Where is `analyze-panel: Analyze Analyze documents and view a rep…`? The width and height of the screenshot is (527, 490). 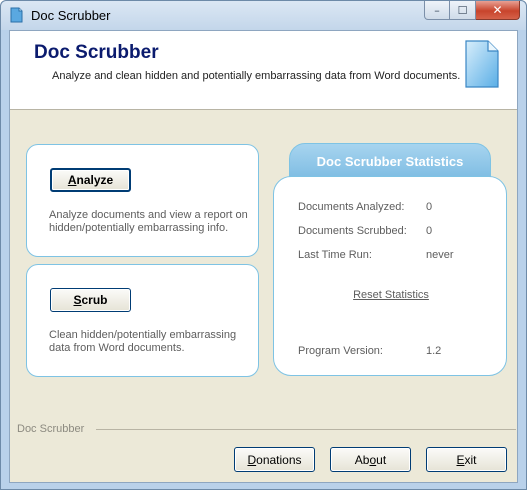 analyze-panel: Analyze Analyze documents and view a rep… is located at coordinates (142, 200).